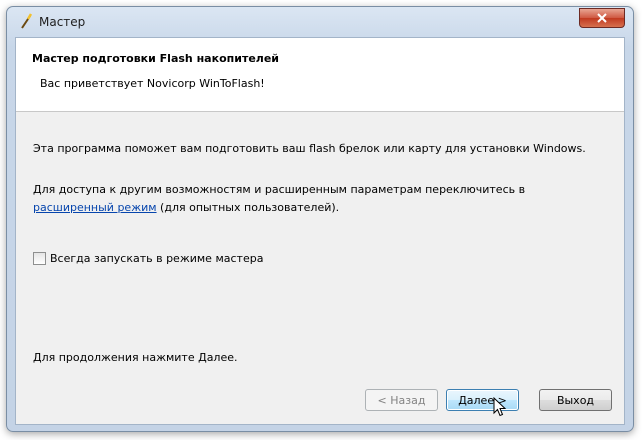 Image resolution: width=642 pixels, height=440 pixels. I want to click on exit-button: Выход, so click(575, 400).